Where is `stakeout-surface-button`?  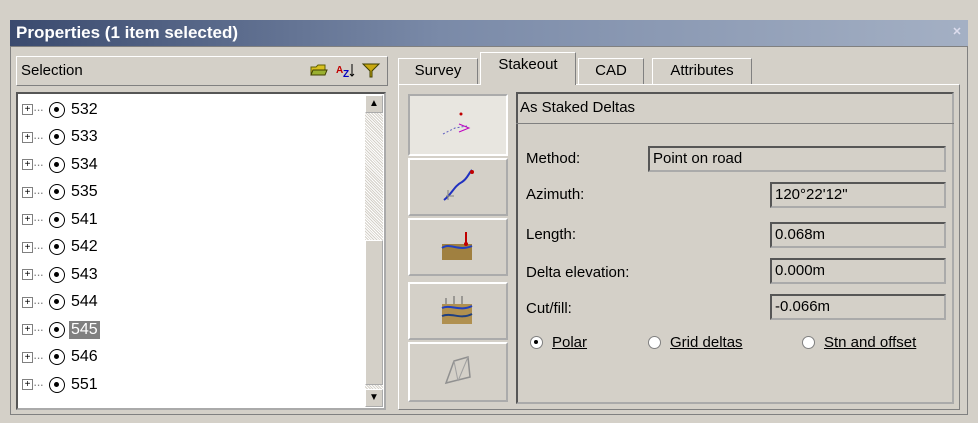 stakeout-surface-button is located at coordinates (458, 247).